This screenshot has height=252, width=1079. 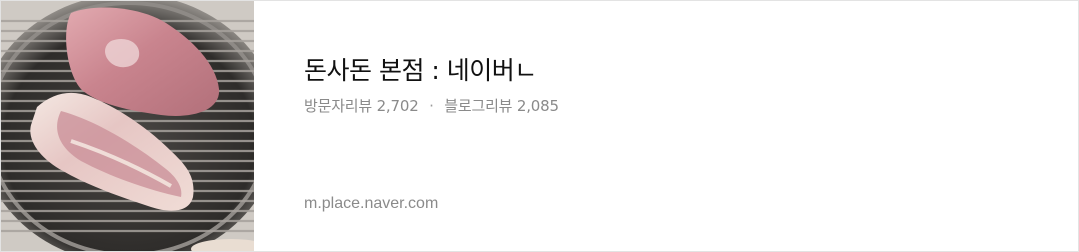 I want to click on blog-review-label: 블로그리뷰, so click(x=478, y=106).